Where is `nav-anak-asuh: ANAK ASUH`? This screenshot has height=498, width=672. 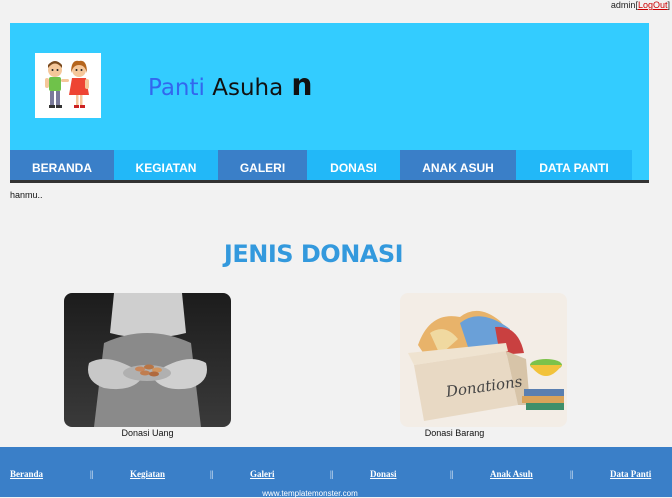 nav-anak-asuh: ANAK ASUH is located at coordinates (458, 165).